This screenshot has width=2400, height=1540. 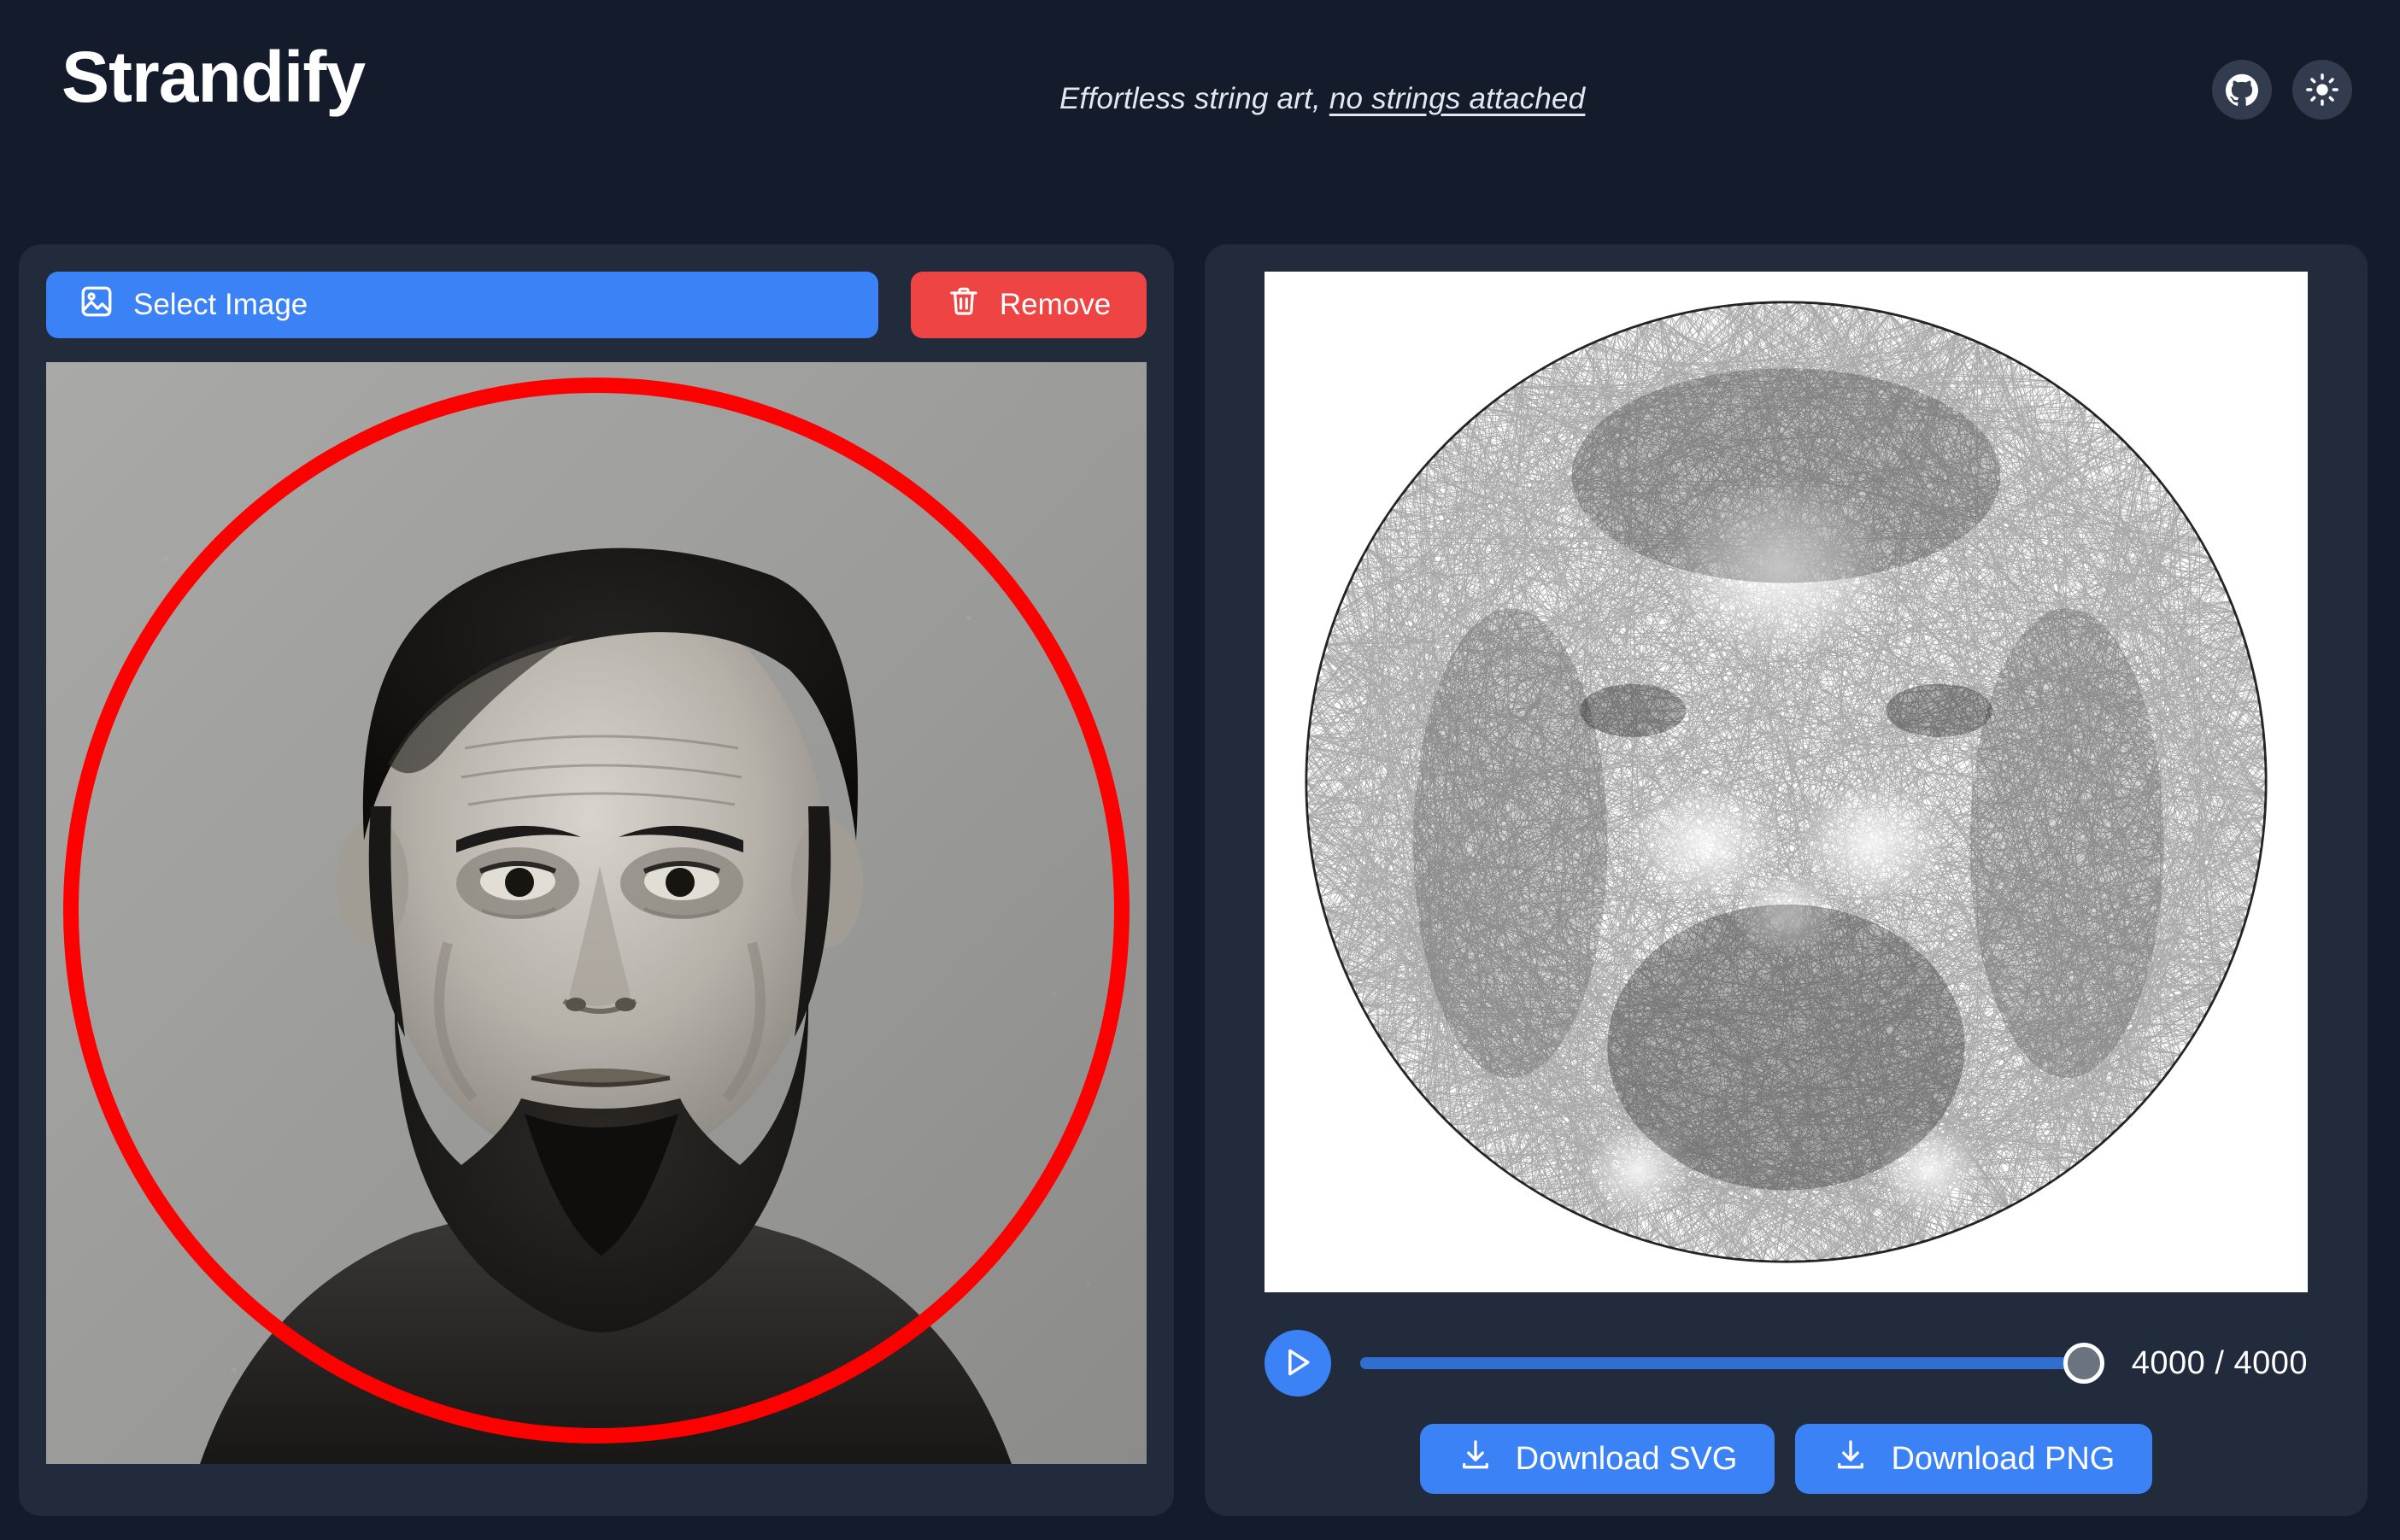 I want to click on github-icon, so click(x=2242, y=89).